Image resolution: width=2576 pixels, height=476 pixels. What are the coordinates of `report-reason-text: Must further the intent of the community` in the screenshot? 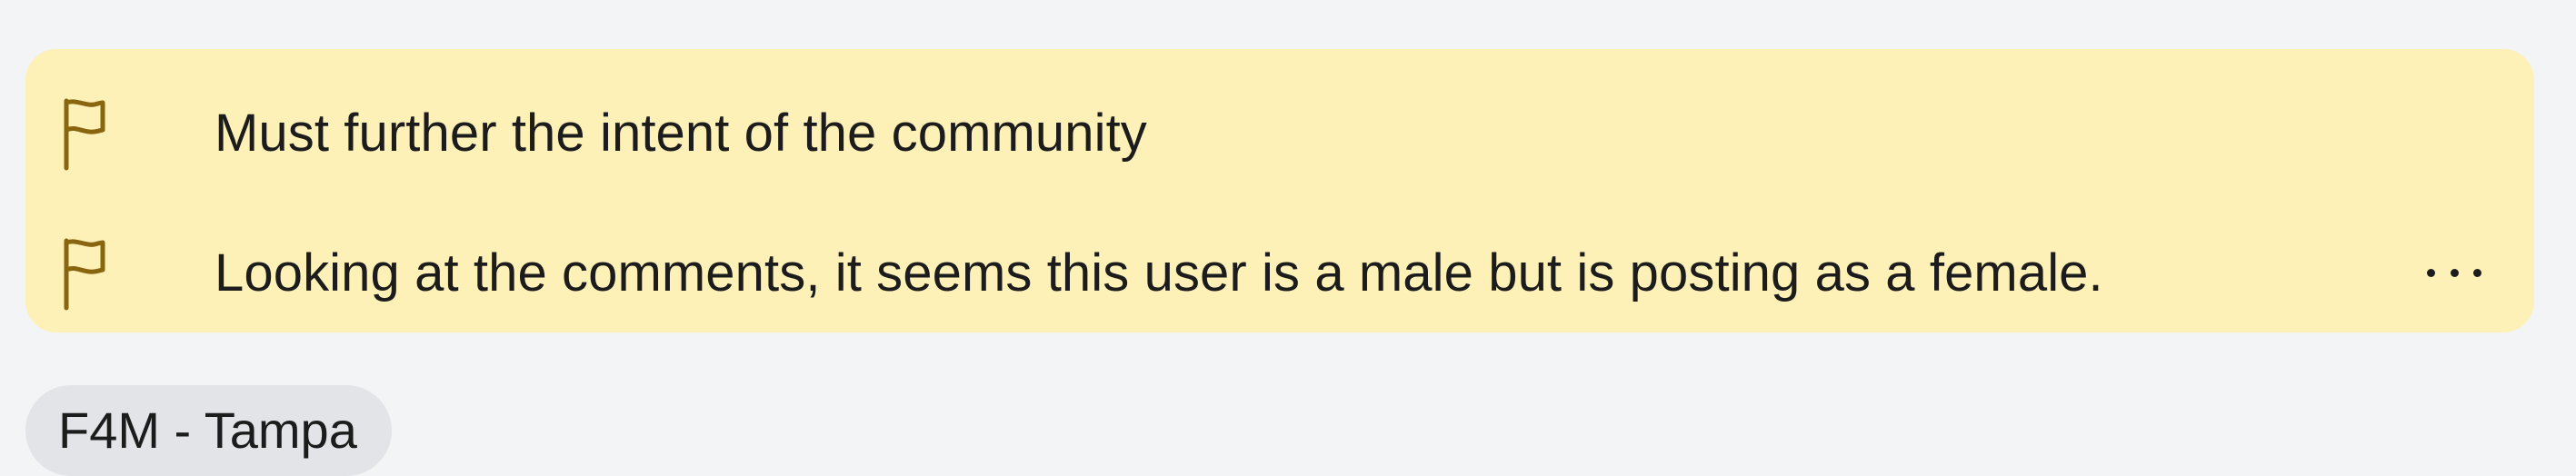 It's located at (681, 133).